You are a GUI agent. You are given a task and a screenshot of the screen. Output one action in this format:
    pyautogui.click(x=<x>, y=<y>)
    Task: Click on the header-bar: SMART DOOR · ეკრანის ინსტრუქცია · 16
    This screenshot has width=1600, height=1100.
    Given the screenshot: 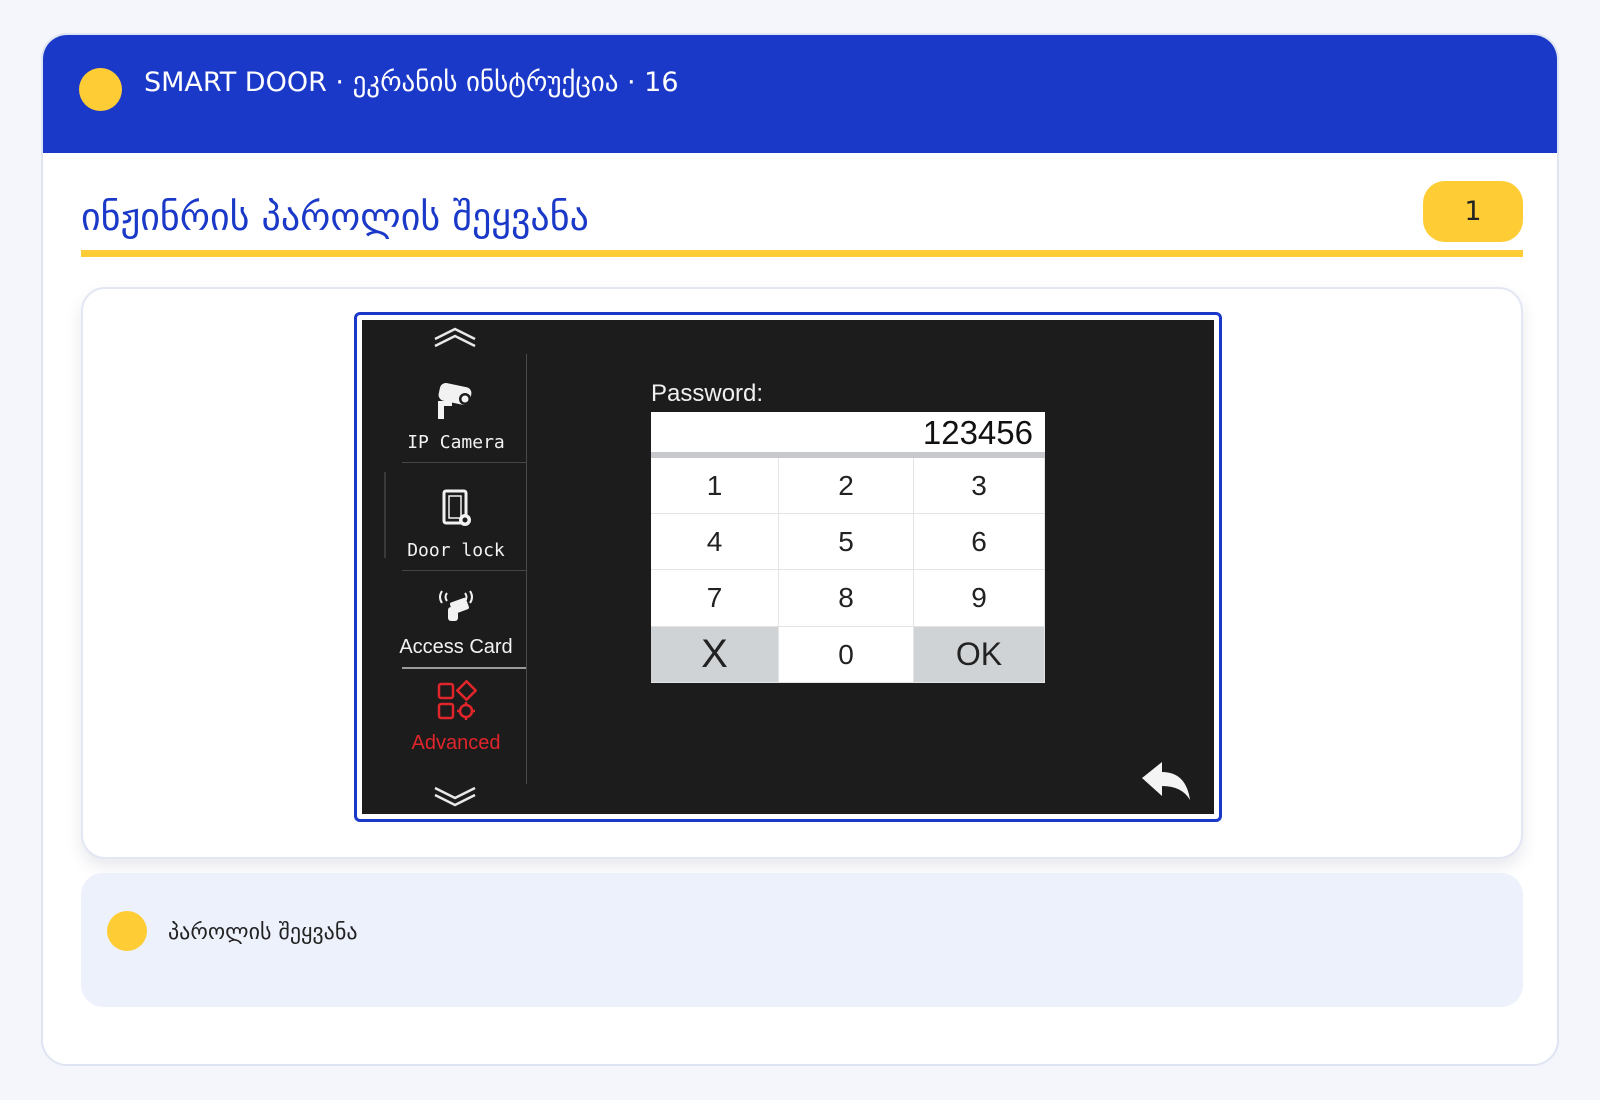 What is the action you would take?
    pyautogui.click(x=800, y=94)
    